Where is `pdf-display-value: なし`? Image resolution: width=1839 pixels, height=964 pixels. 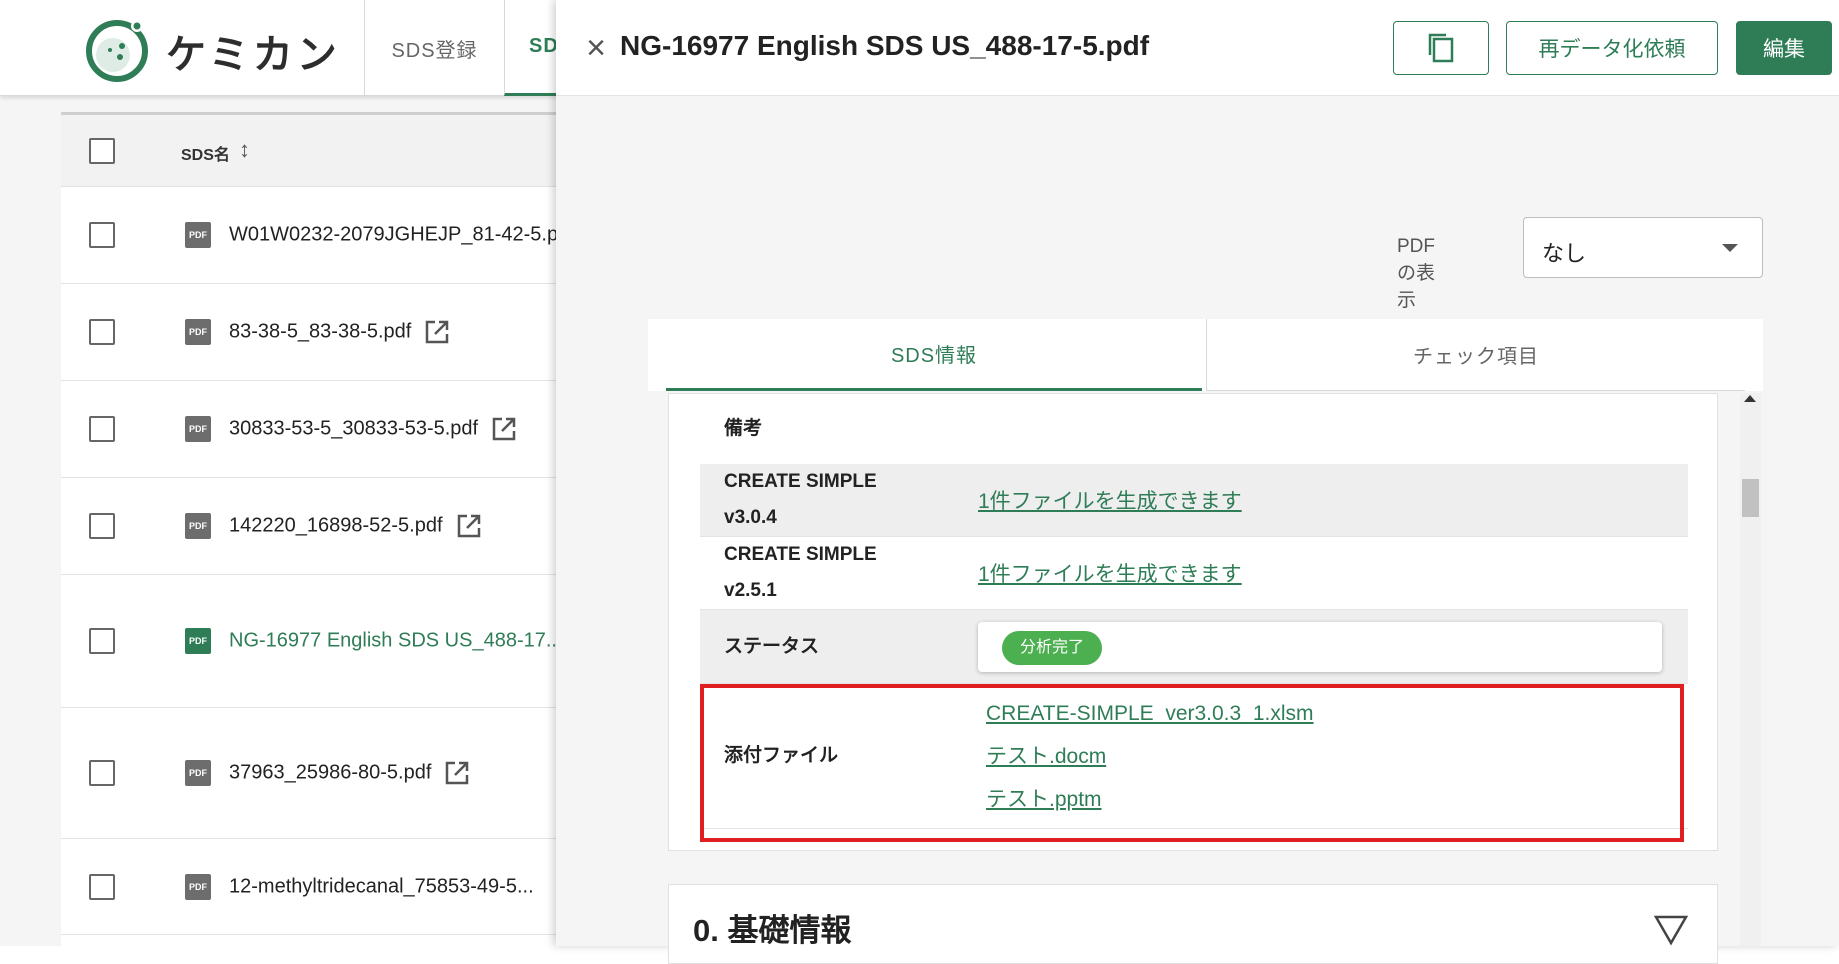 pdf-display-value: なし is located at coordinates (1564, 253).